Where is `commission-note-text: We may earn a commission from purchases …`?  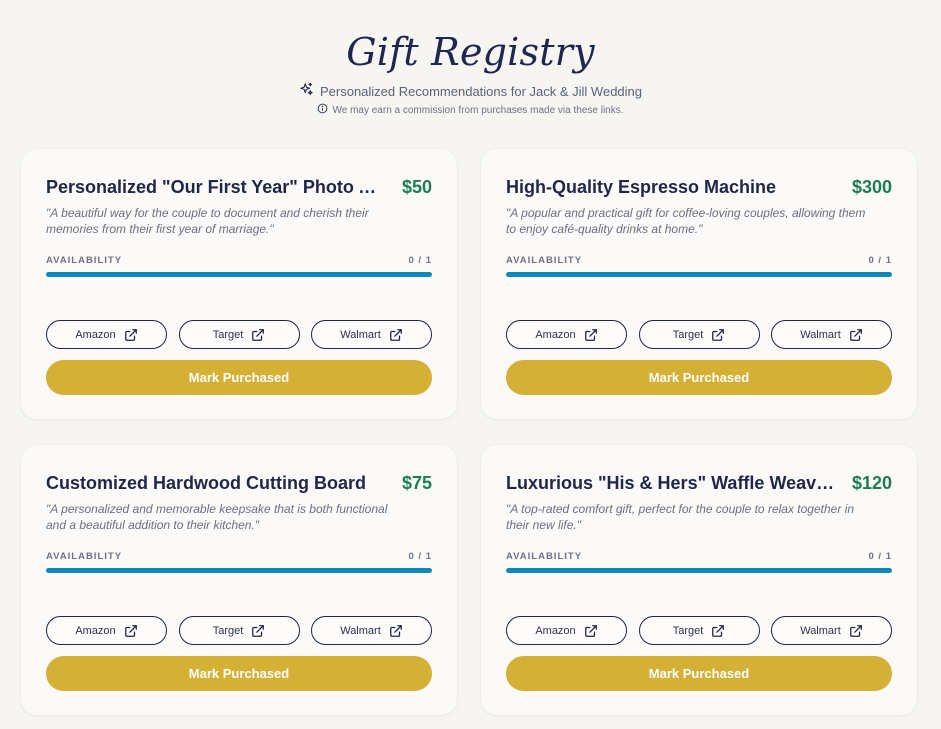
commission-note-text: We may earn a commission from purchases … is located at coordinates (478, 110).